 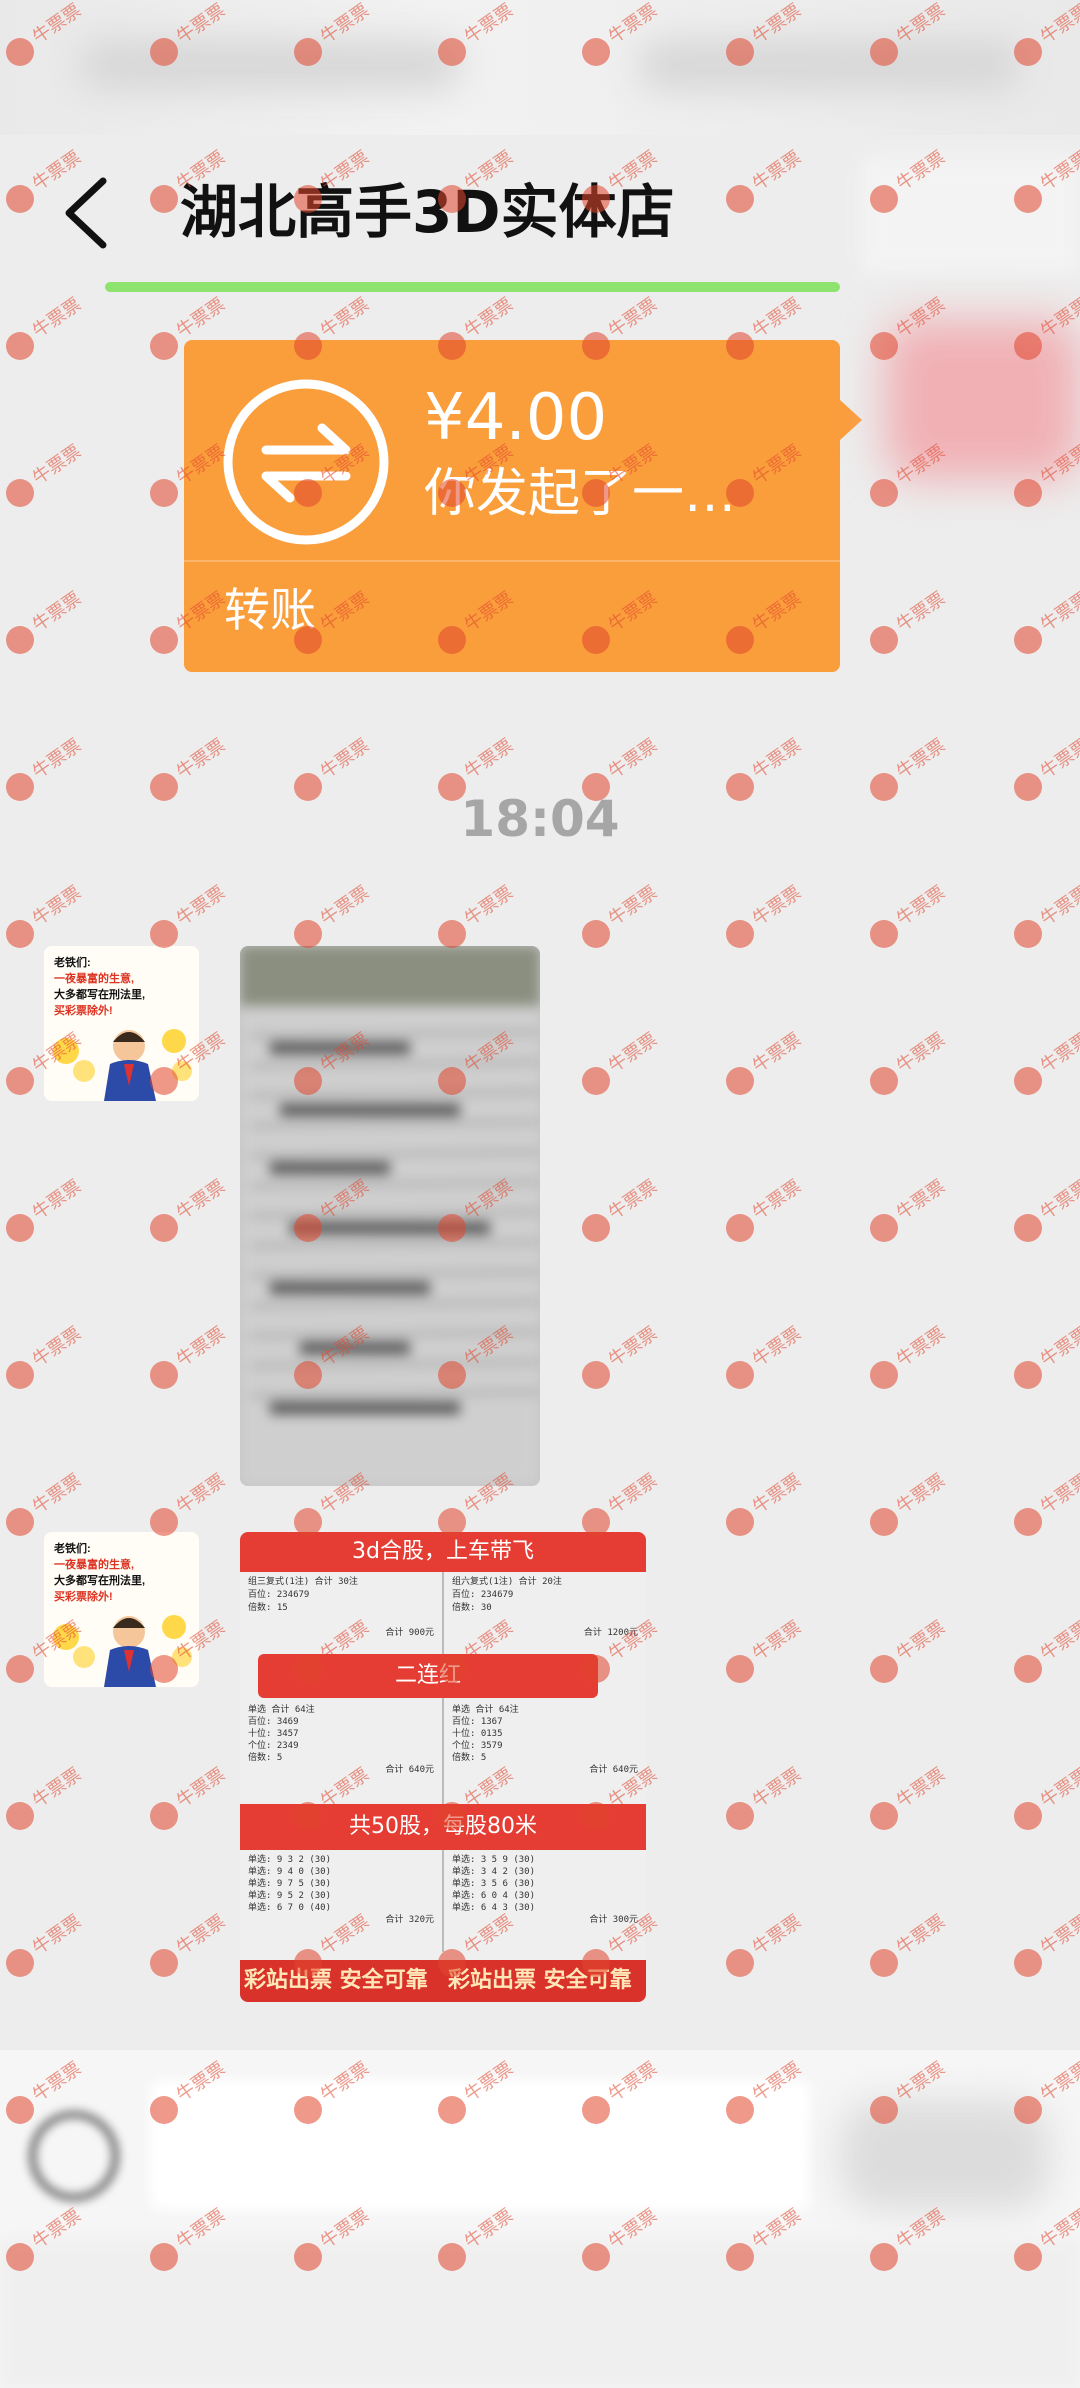 I want to click on avatar-text-2: 一夜暴富的生意,, so click(x=94, y=1564).